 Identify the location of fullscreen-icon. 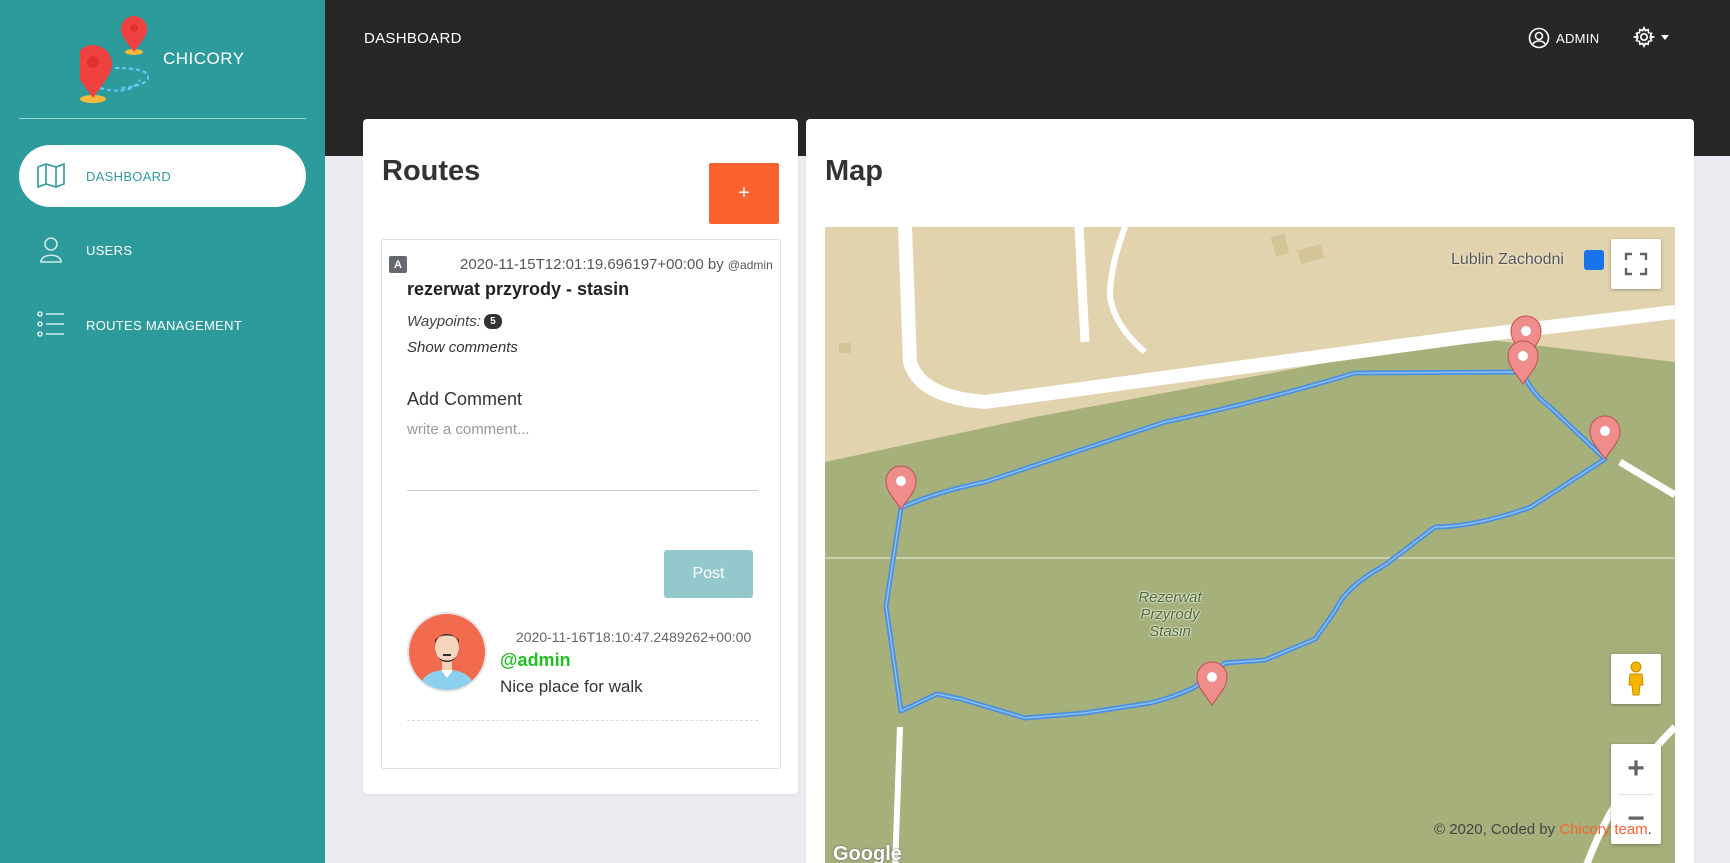
(1636, 264).